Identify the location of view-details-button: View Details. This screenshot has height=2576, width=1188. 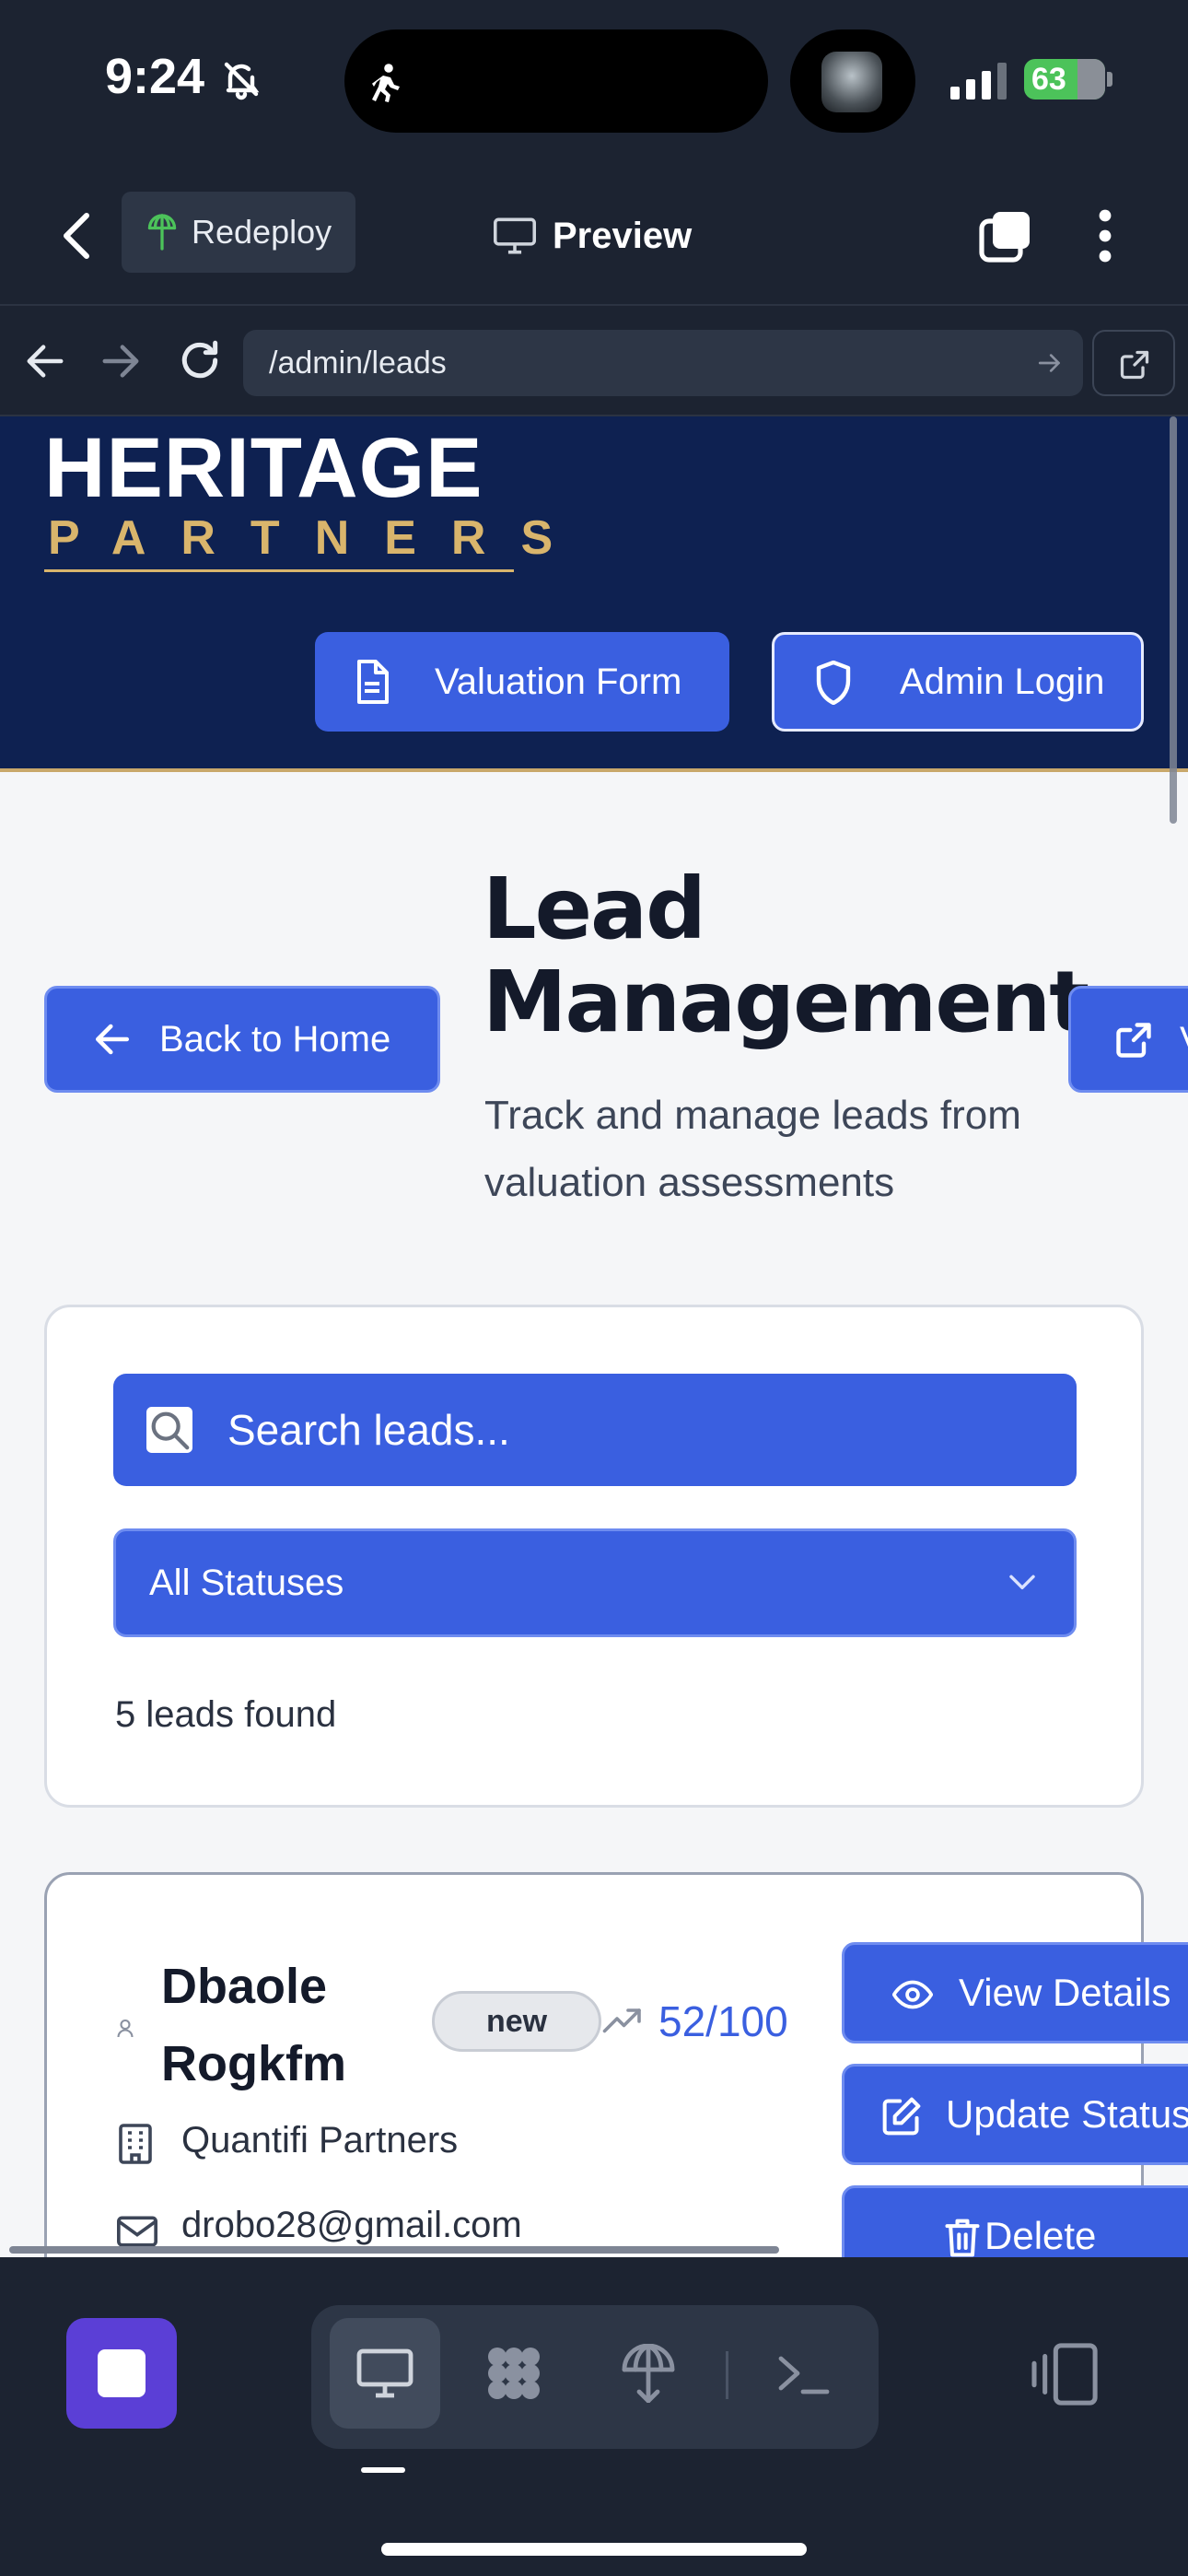
(1015, 1993).